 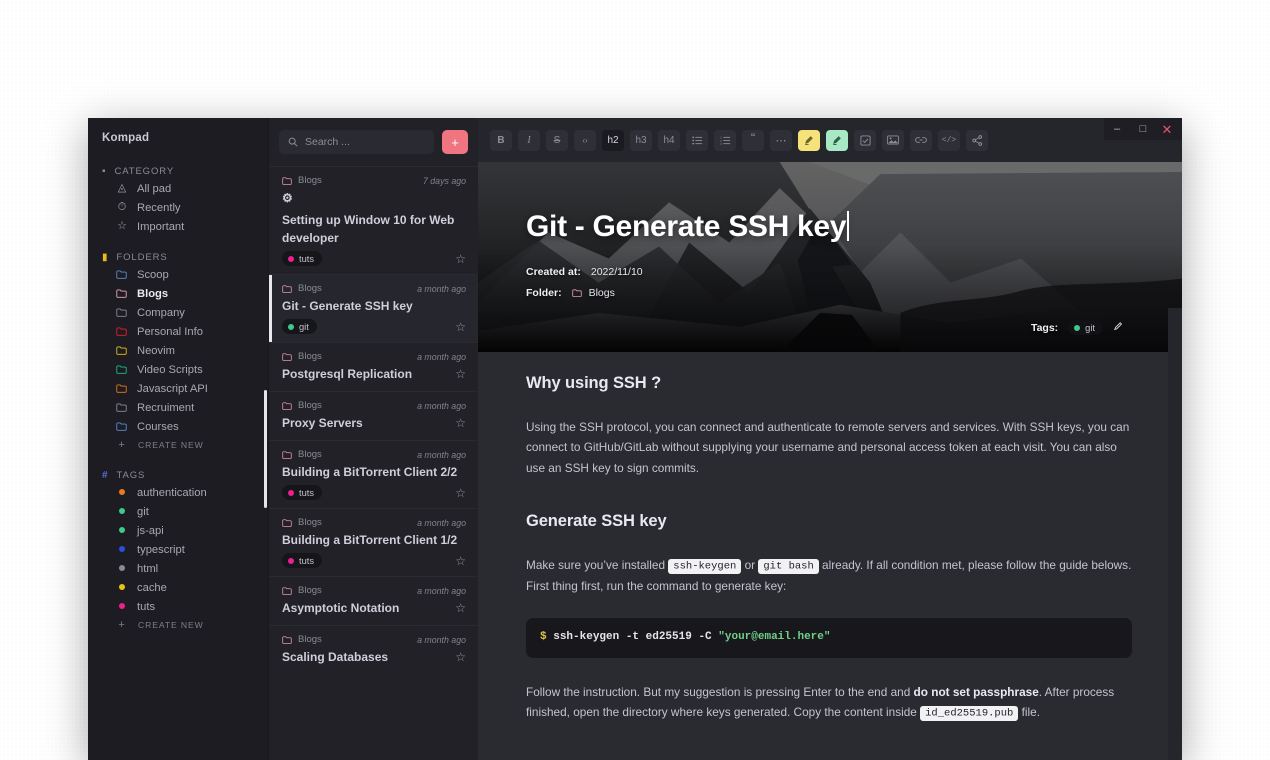 I want to click on ordered-list-button: 123, so click(x=725, y=140).